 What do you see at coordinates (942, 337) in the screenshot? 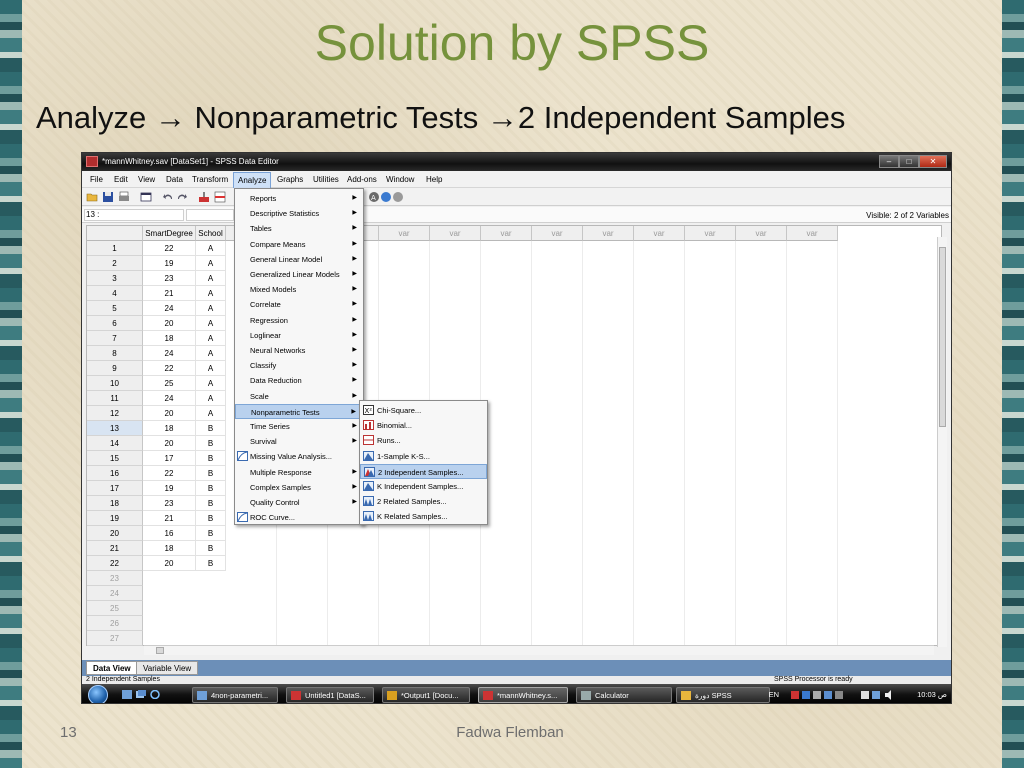
I see `vertical-scroll-thumb` at bounding box center [942, 337].